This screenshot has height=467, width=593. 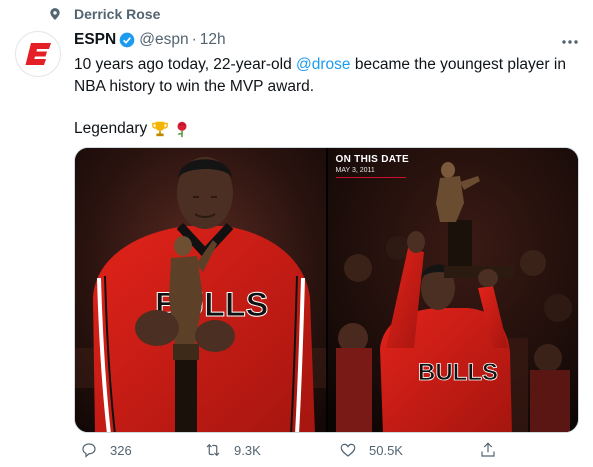 I want to click on tweet-text-before: 10 years ago today, 22-year-old, so click(x=185, y=64).